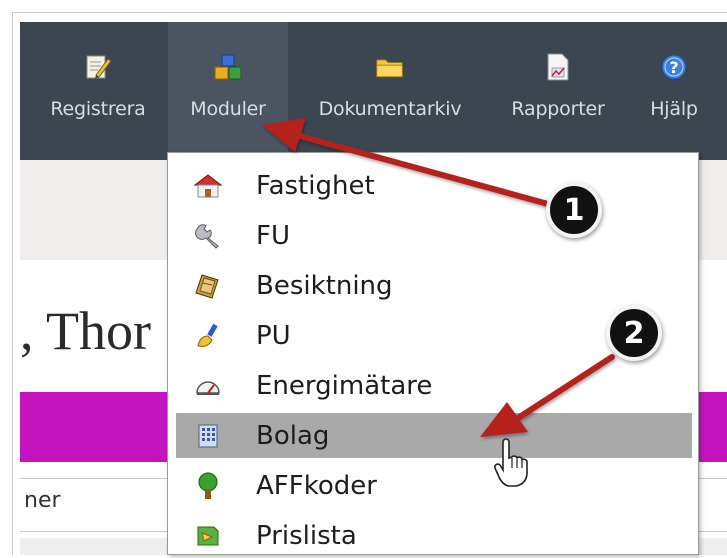 The height and width of the screenshot is (558, 727). I want to click on toolbar-label: Rapporter, so click(558, 109).